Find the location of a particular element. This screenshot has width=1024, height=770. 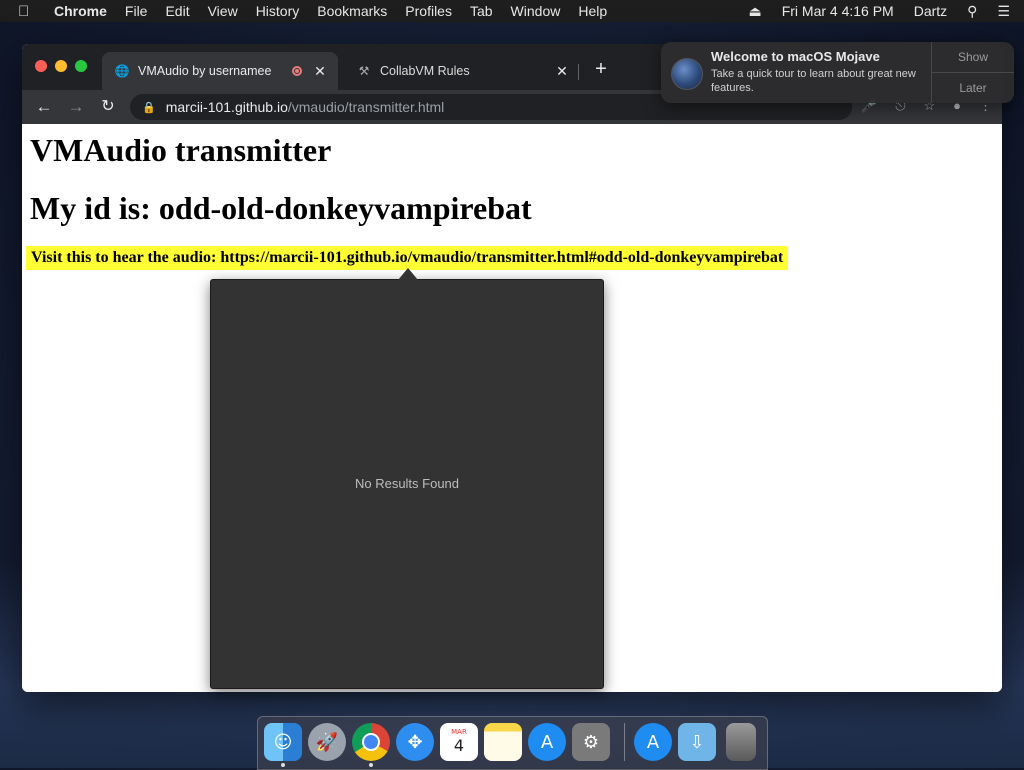

macos-mojave-icon is located at coordinates (687, 74).